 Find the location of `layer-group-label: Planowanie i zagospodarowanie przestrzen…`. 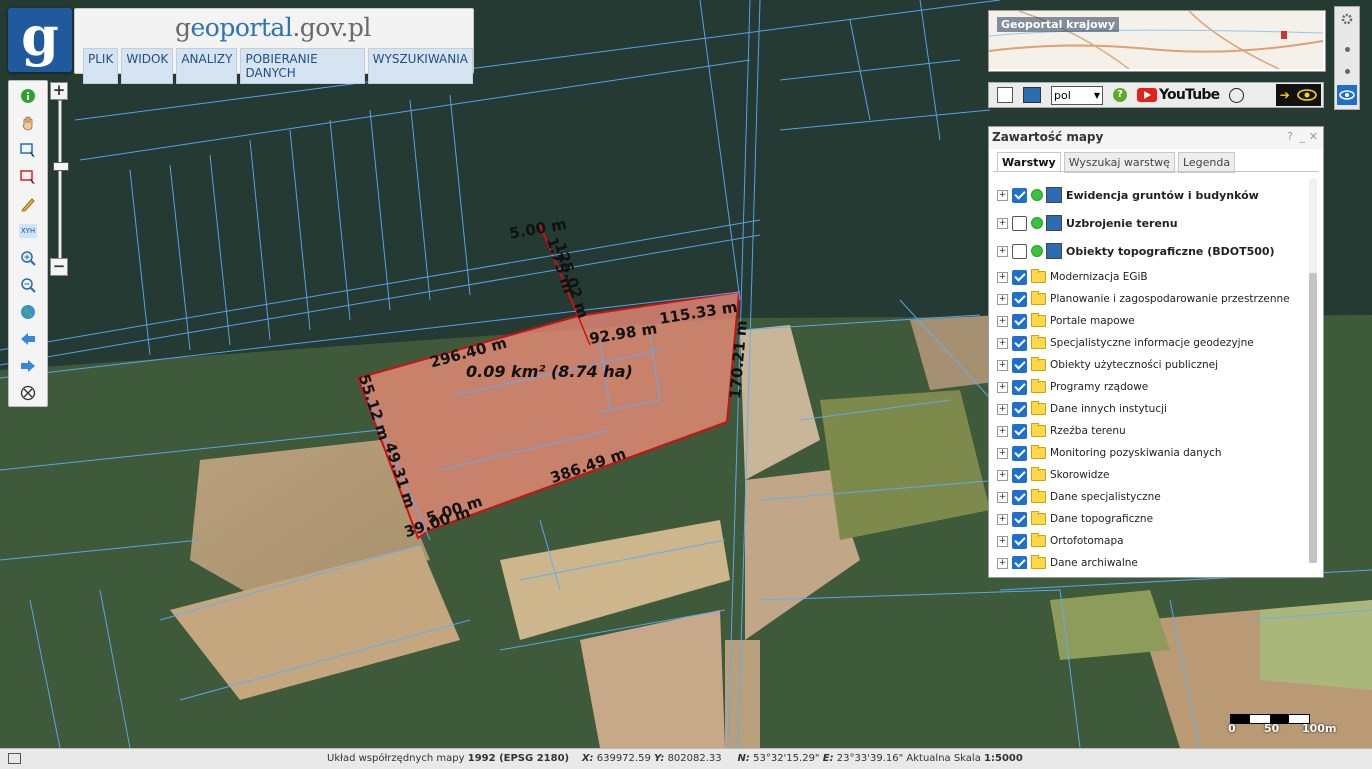

layer-group-label: Planowanie i zagospodarowanie przestrzen… is located at coordinates (1170, 299).